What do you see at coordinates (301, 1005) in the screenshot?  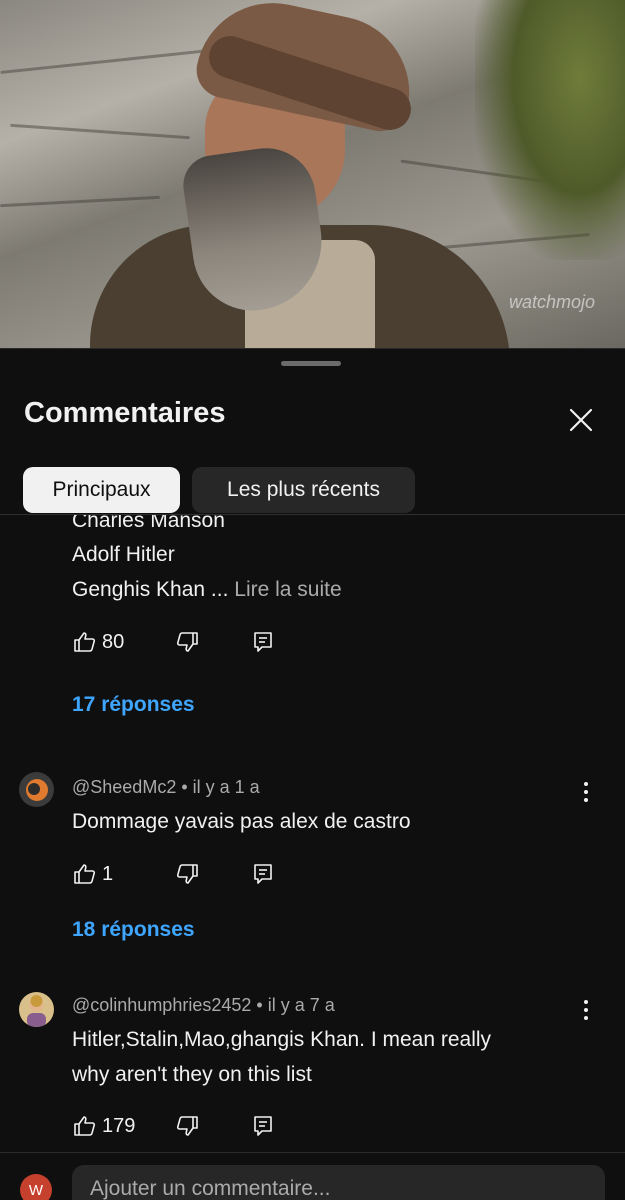 I see `comment-time: il y a 7 a` at bounding box center [301, 1005].